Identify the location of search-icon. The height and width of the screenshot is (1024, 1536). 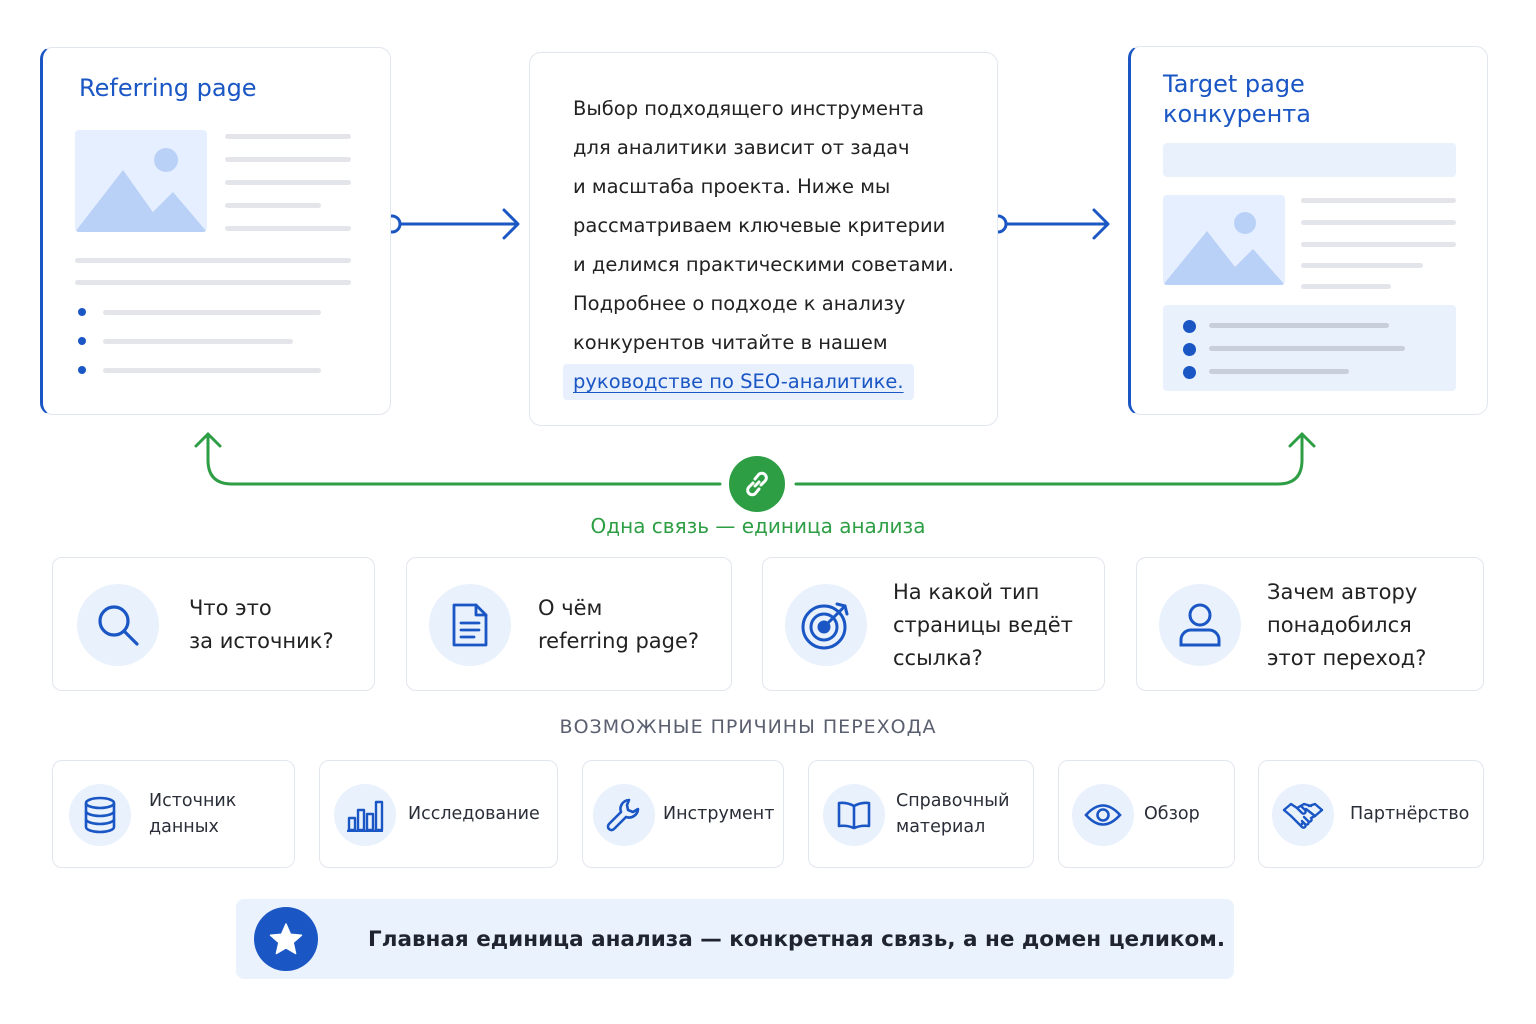
(118, 625).